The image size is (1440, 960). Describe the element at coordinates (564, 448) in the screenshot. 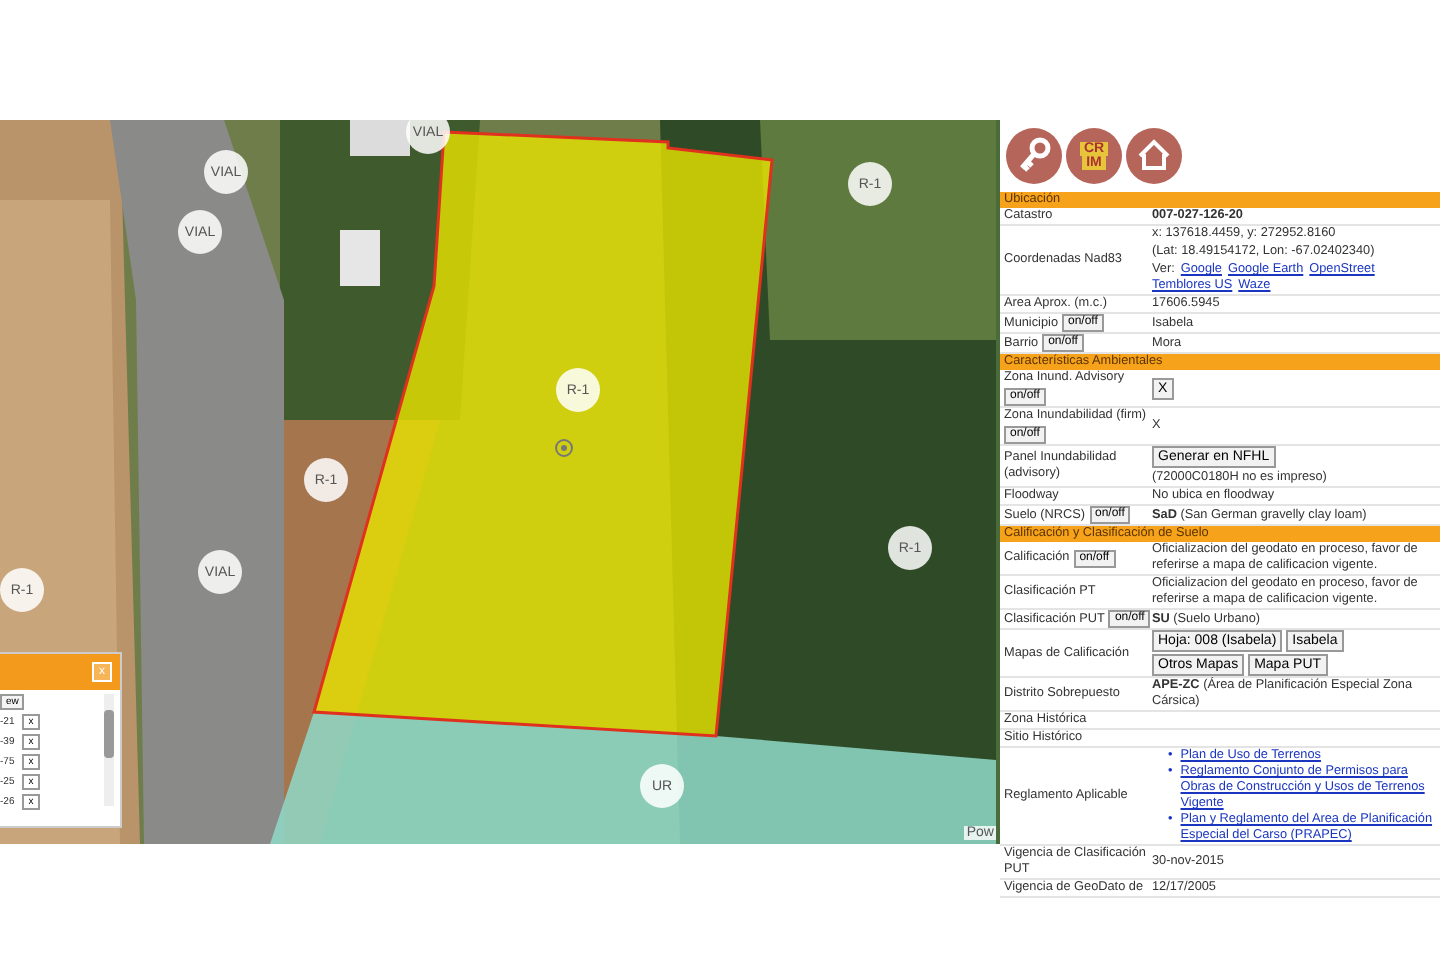

I see `crosshair-icon` at that location.